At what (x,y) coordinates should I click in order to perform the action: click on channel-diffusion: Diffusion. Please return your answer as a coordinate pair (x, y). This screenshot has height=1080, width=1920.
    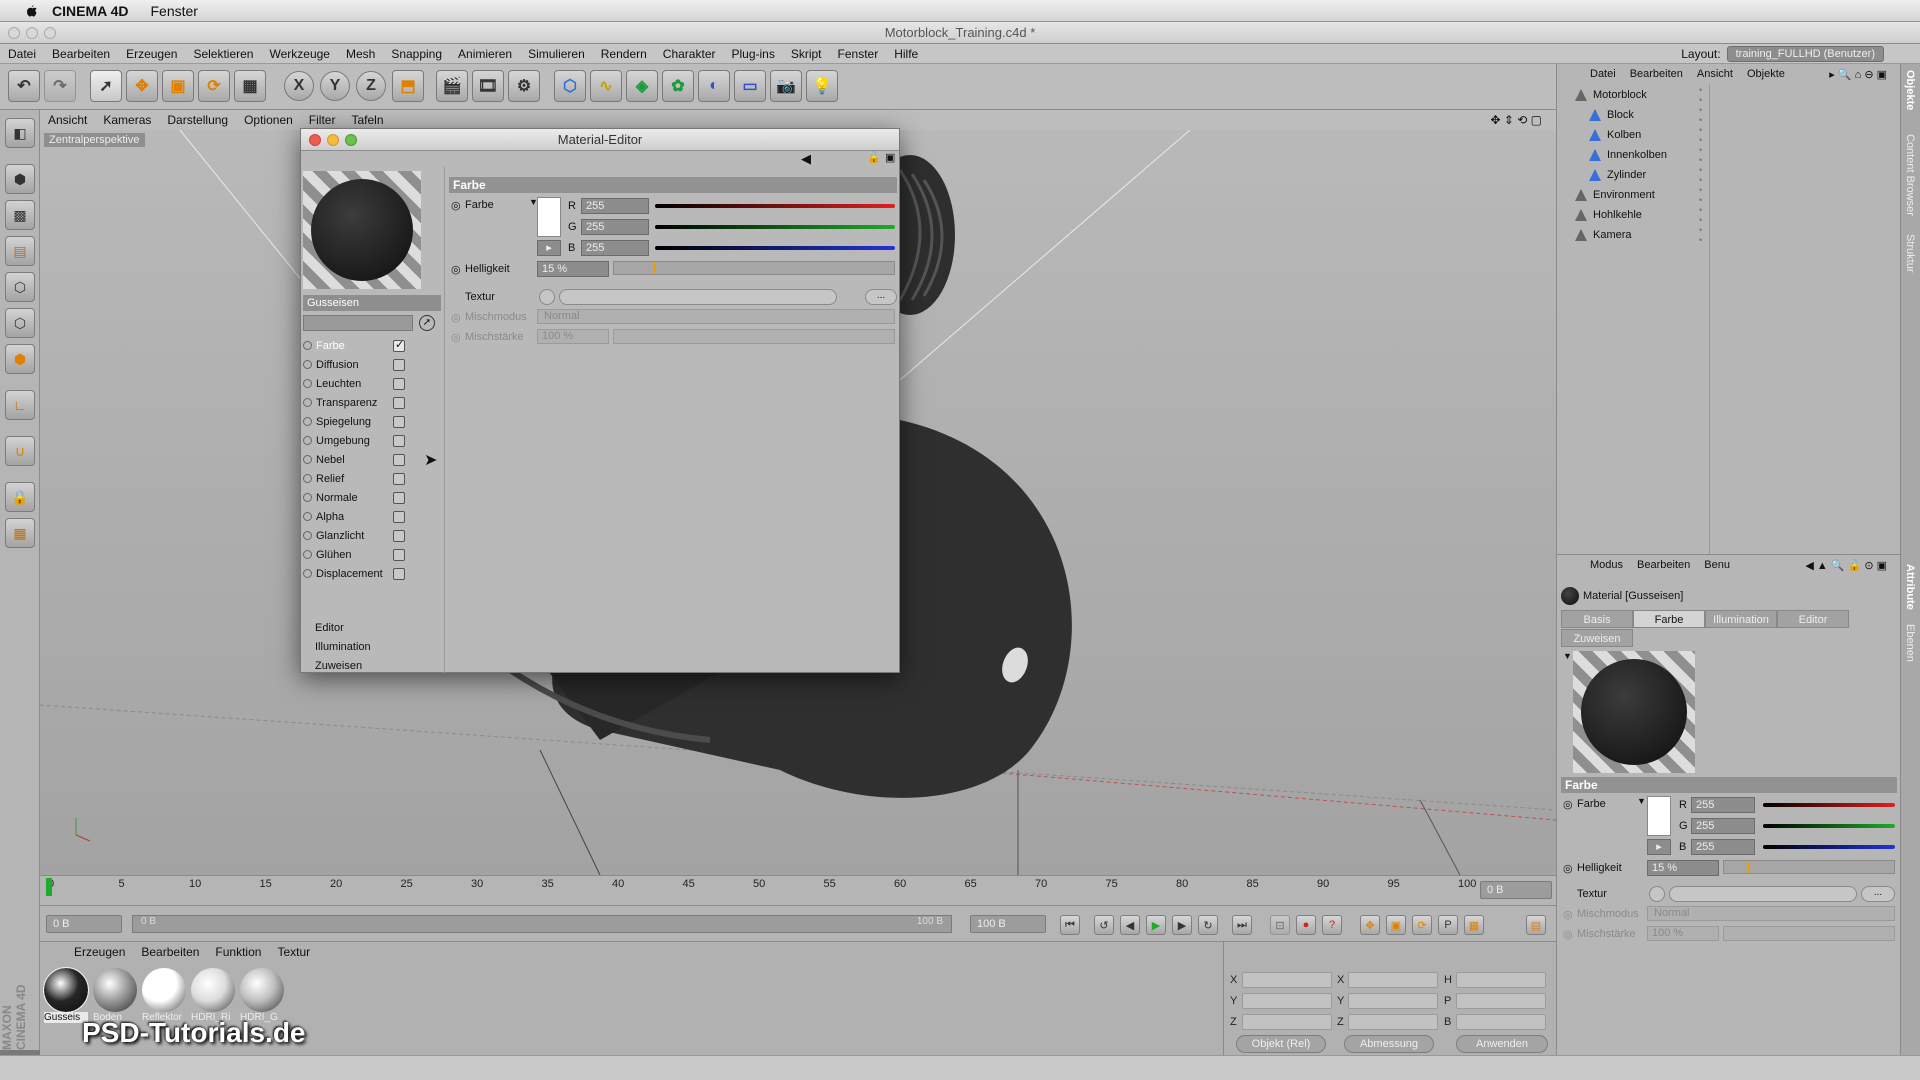
    Looking at the image, I should click on (373, 364).